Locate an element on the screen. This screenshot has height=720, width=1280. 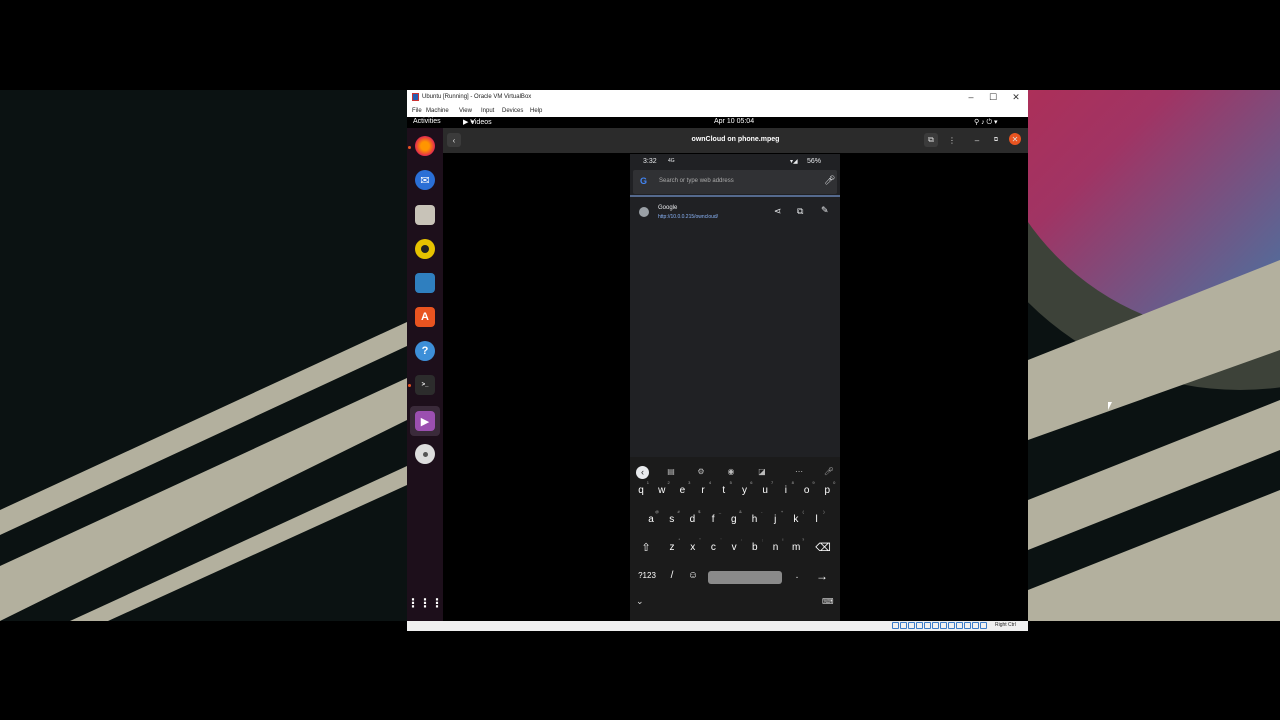
terminal-icon: >_ is located at coordinates (425, 385).